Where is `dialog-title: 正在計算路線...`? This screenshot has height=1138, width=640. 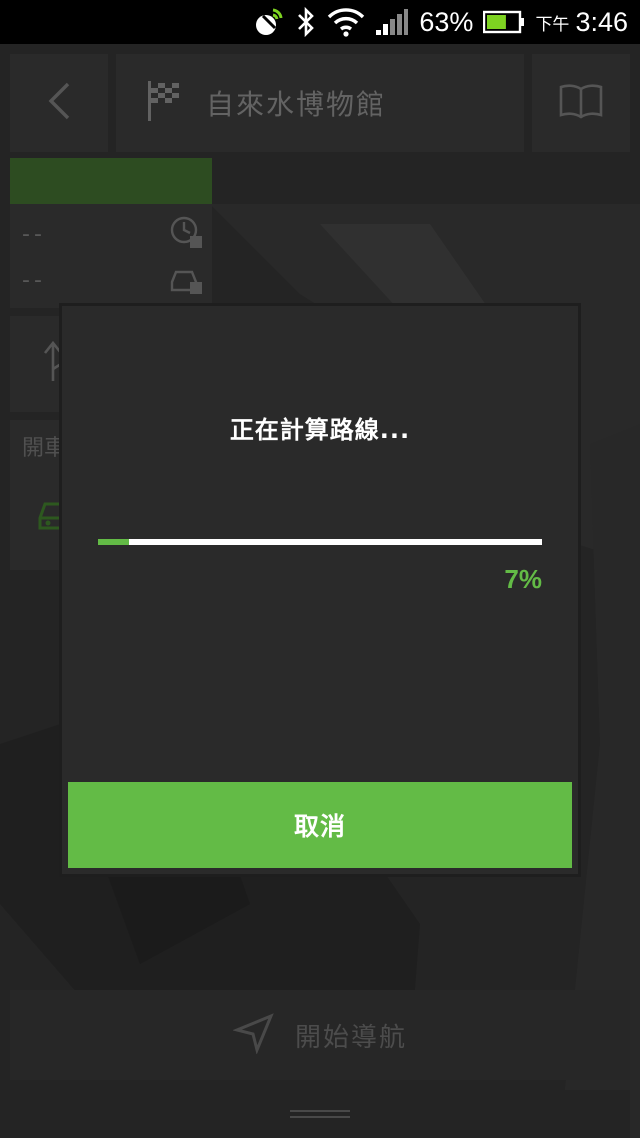
dialog-title: 正在計算路線... is located at coordinates (320, 430).